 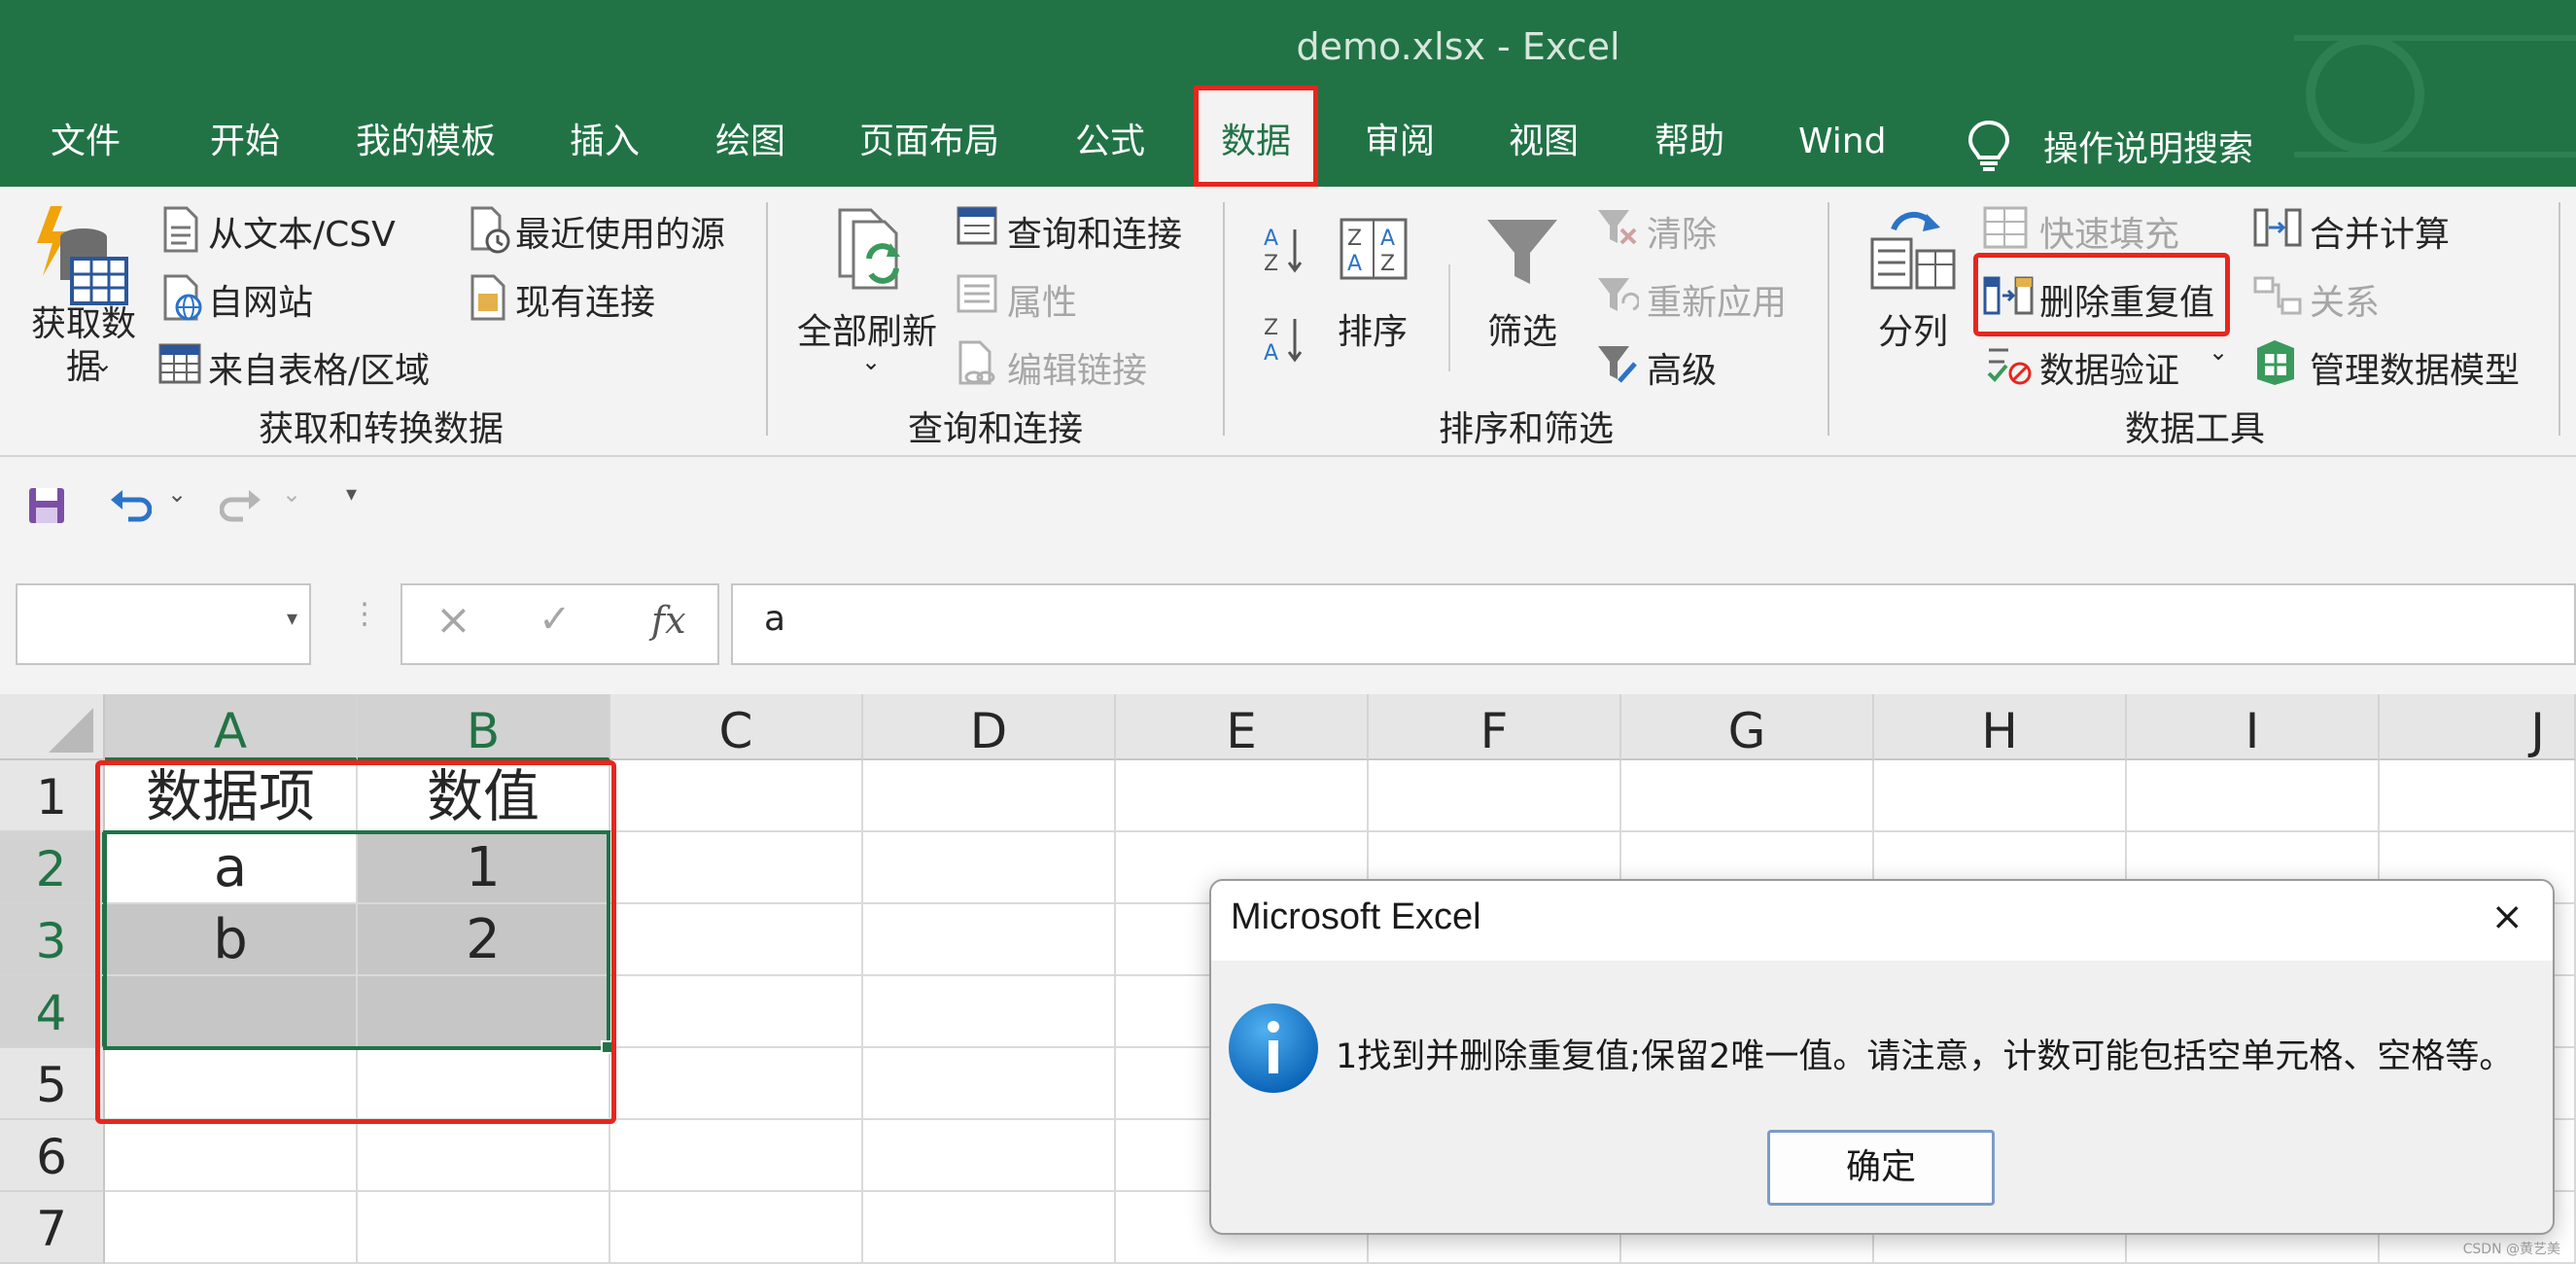 I want to click on flash-fill-button: 快速填充, so click(x=2109, y=231).